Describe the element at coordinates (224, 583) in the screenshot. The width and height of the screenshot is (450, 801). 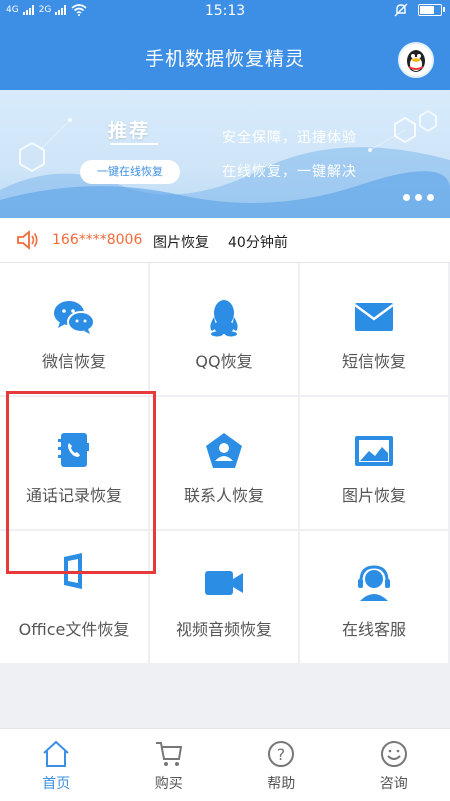
I see `video-icon` at that location.